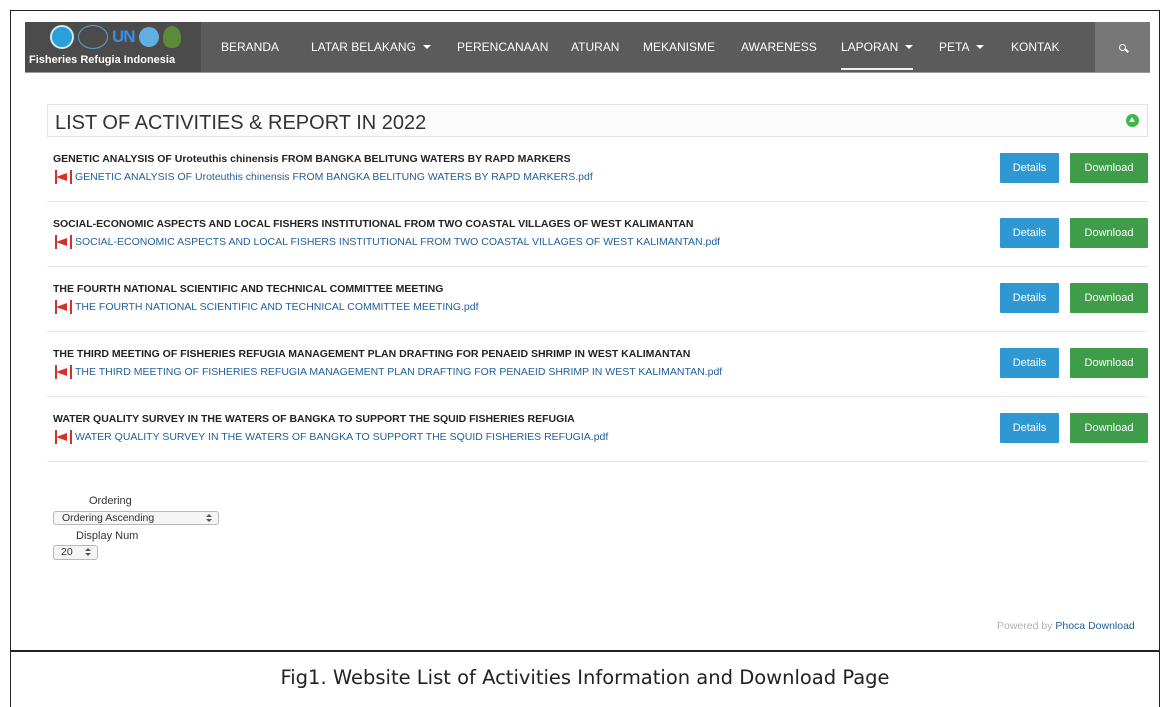 Image resolution: width=1161 pixels, height=707 pixels. I want to click on nav-item-laporan: LAPORAN, so click(877, 47).